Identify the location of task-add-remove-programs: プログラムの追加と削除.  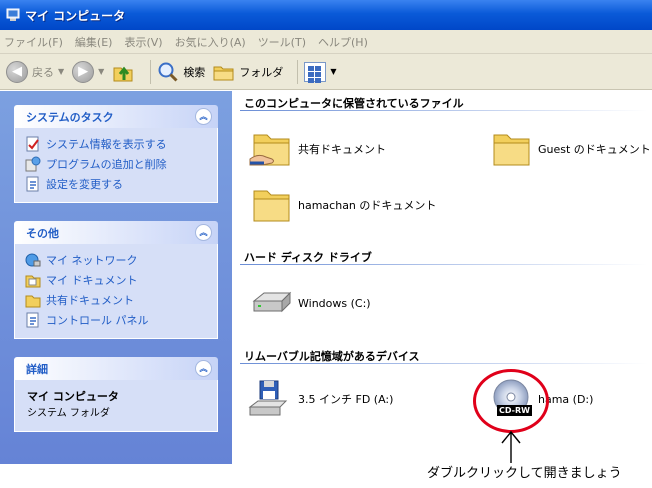
(116, 164).